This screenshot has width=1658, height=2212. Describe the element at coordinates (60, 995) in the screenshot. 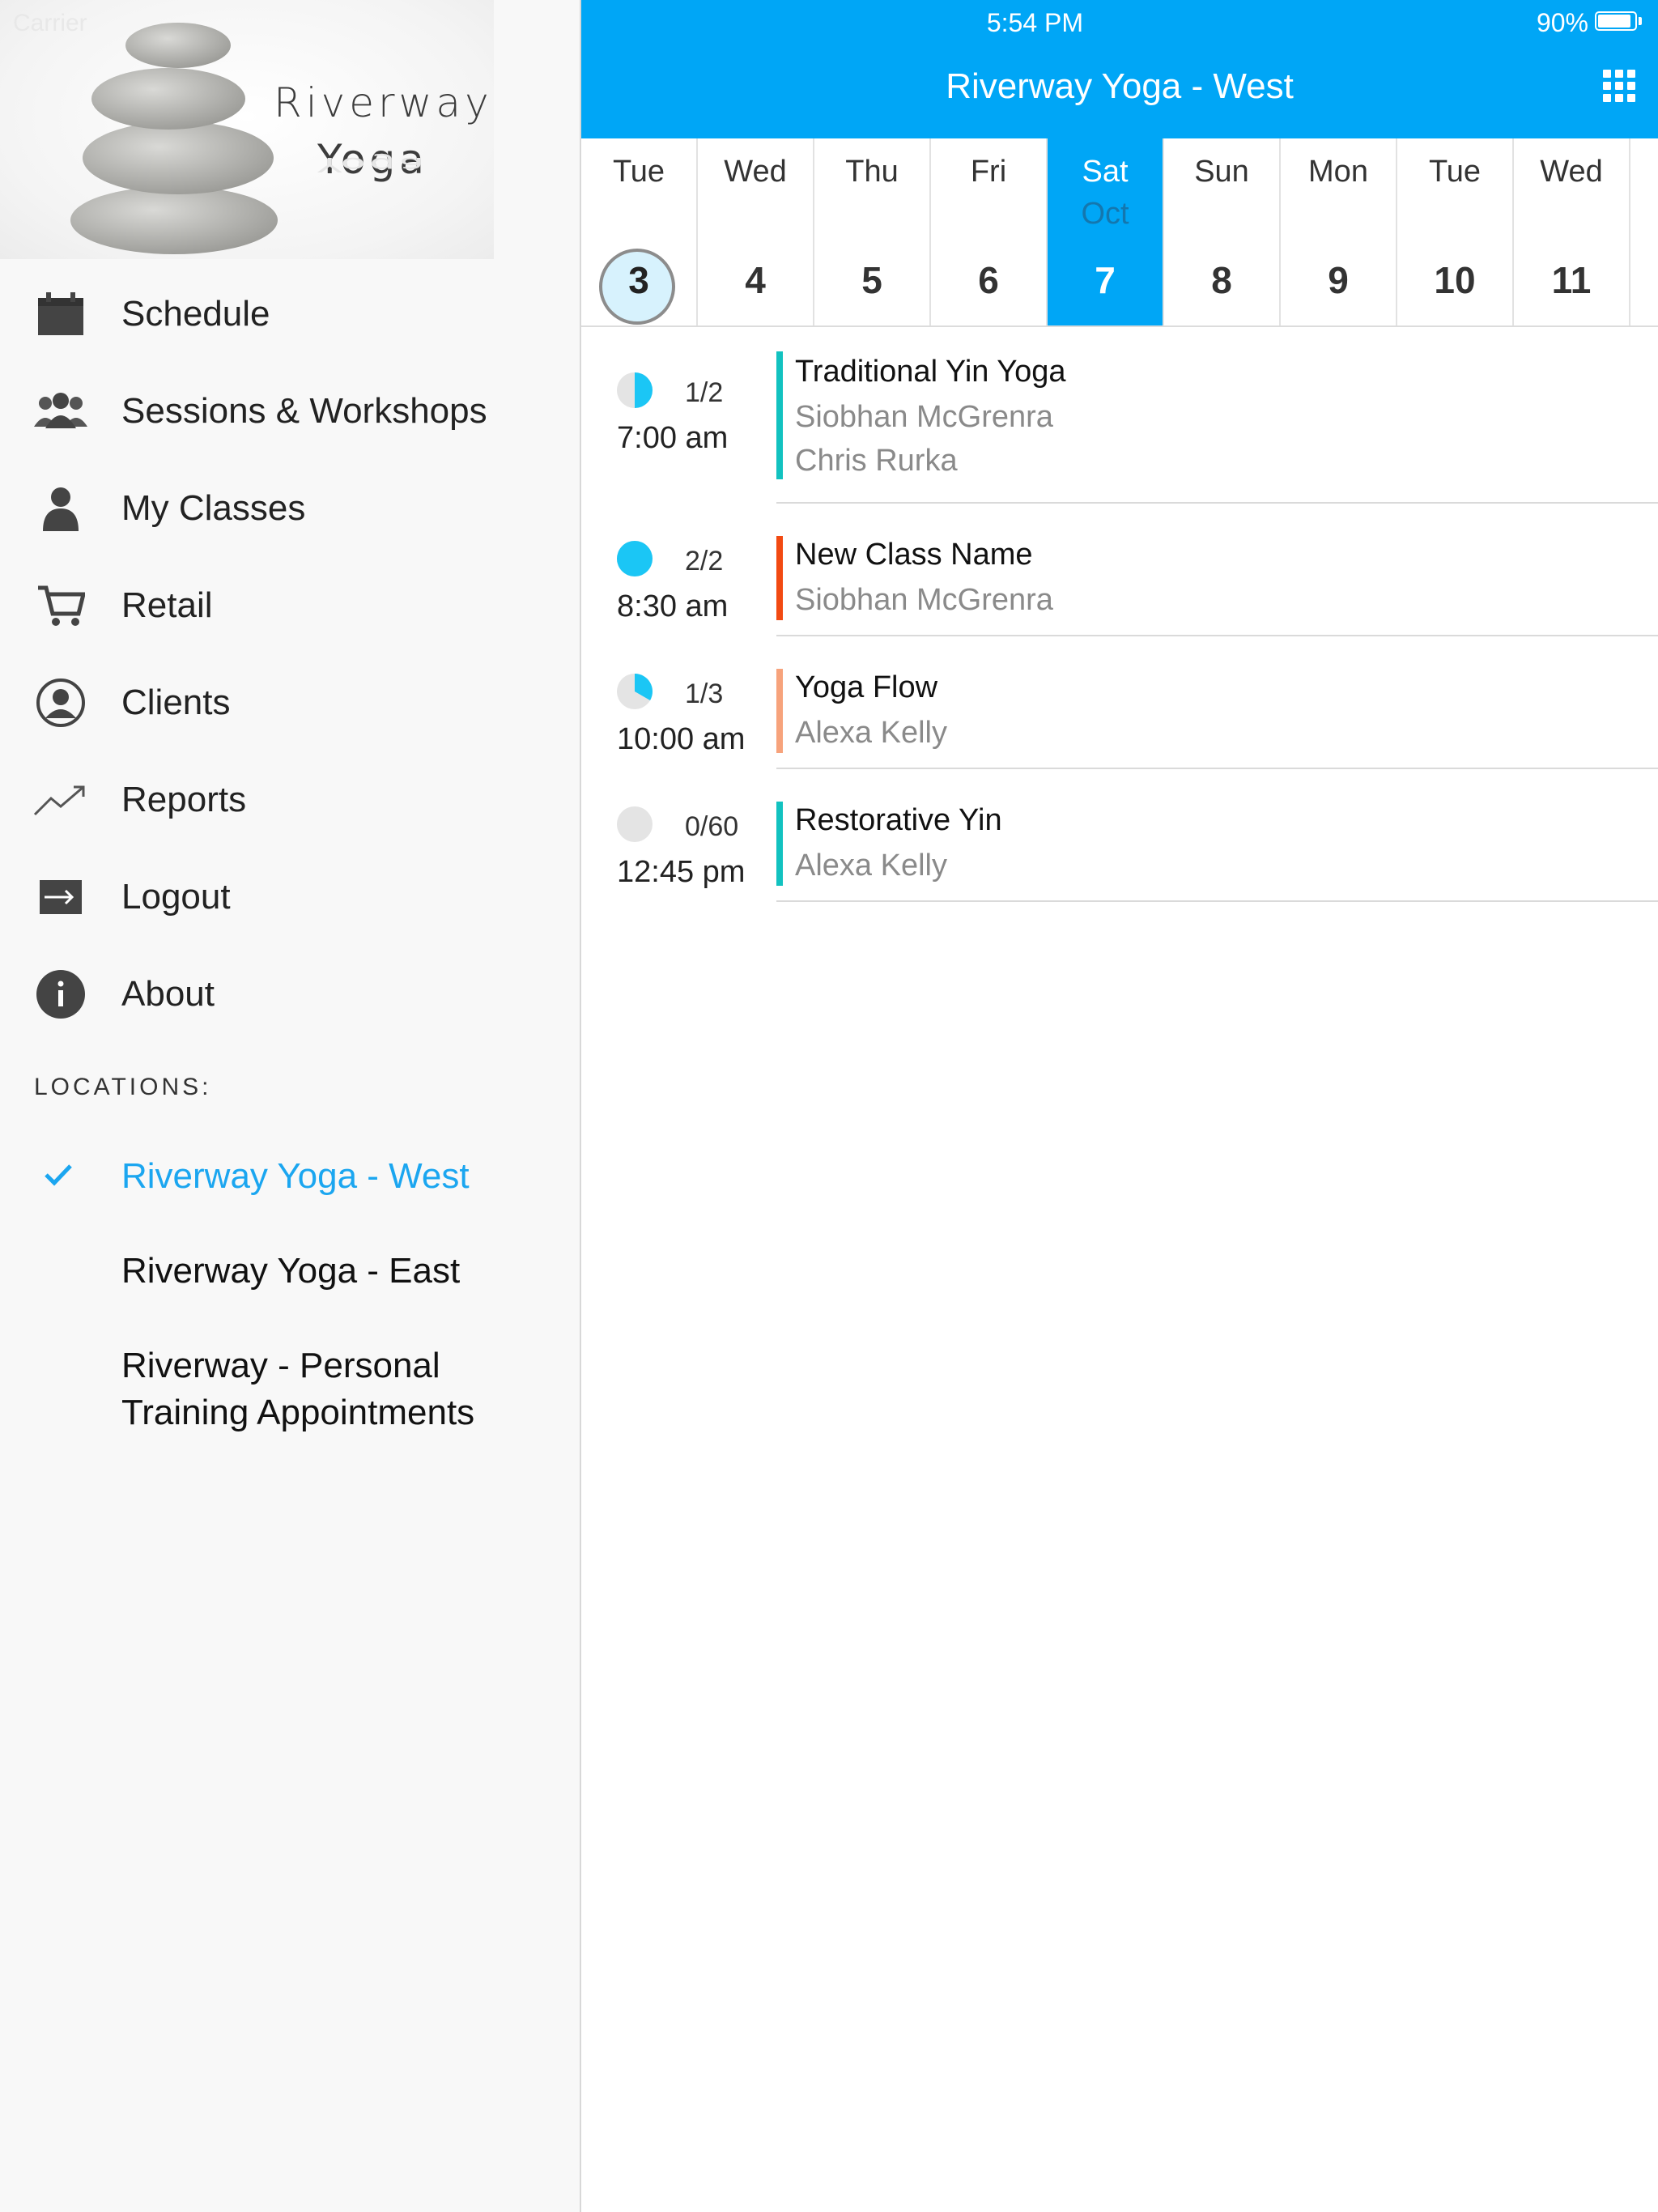

I see `info-icon` at that location.